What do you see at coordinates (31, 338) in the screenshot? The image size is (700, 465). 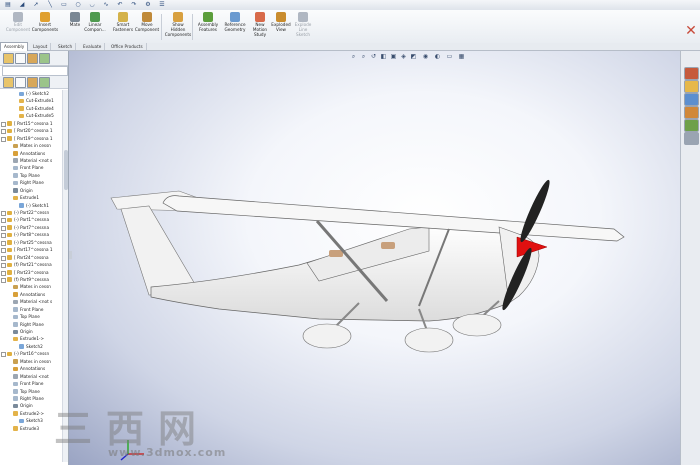 I see `tree-node: Extrude1->` at bounding box center [31, 338].